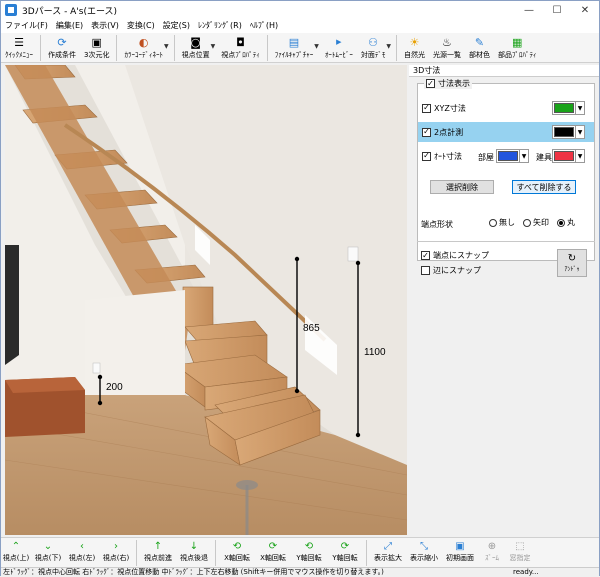 This screenshot has width=600, height=577. What do you see at coordinates (447, 48) in the screenshot?
I see `light-list-button: ♨ 光源一覧` at bounding box center [447, 48].